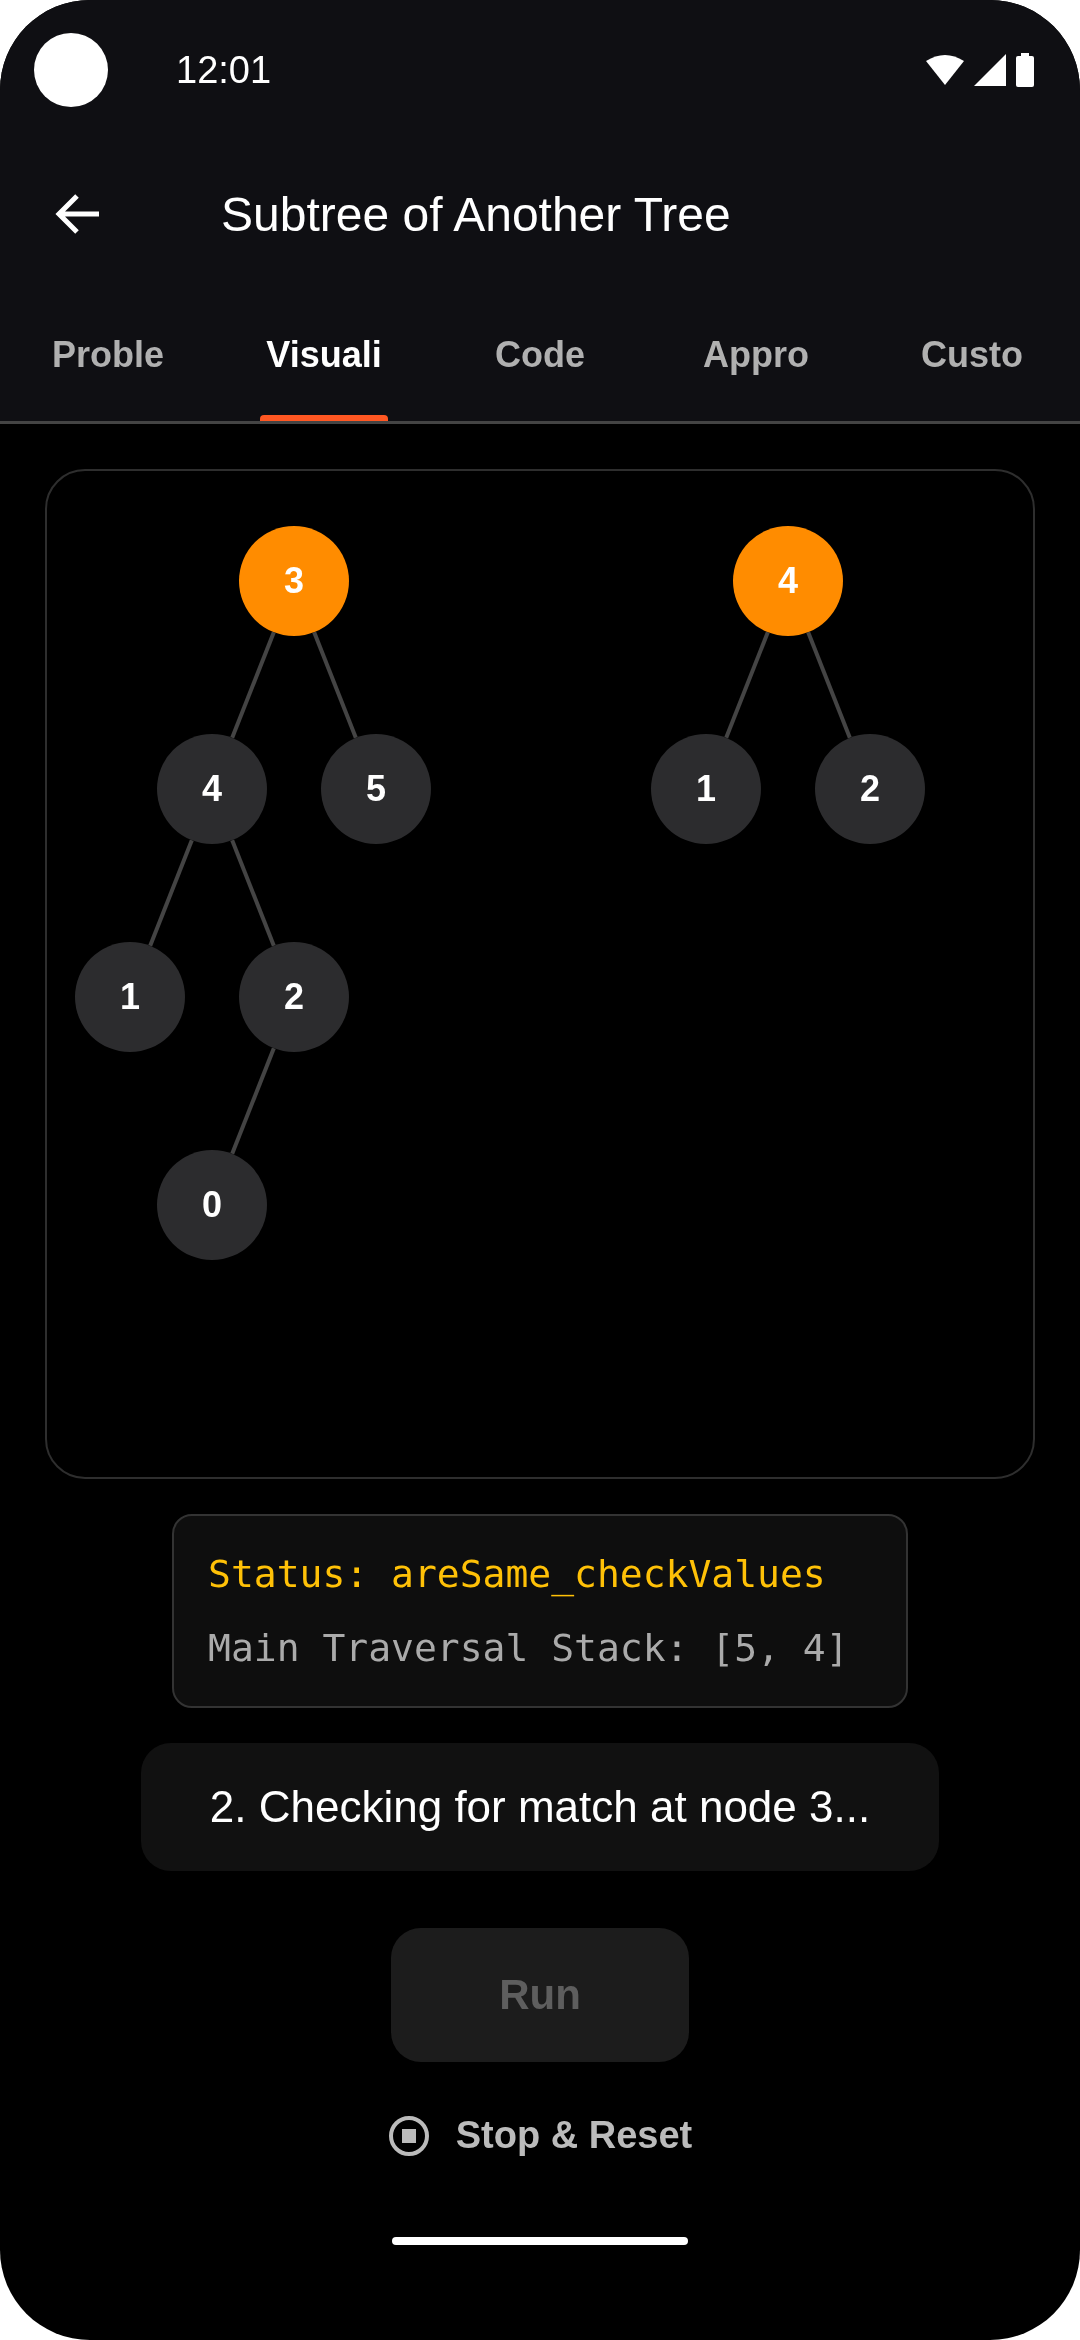 The height and width of the screenshot is (2340, 1080). I want to click on tab: Proble, so click(108, 354).